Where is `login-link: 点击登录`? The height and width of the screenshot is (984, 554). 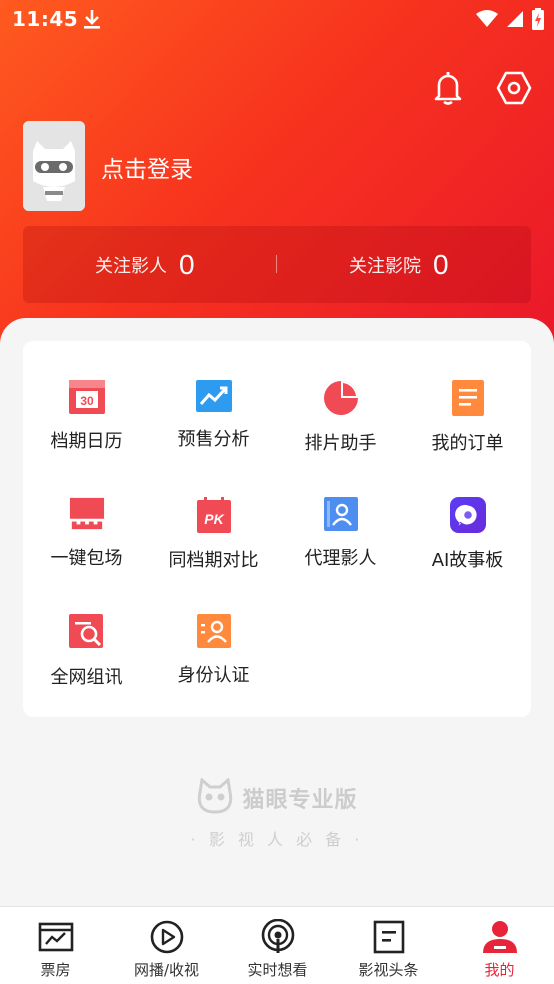
login-link: 点击登录 is located at coordinates (147, 167).